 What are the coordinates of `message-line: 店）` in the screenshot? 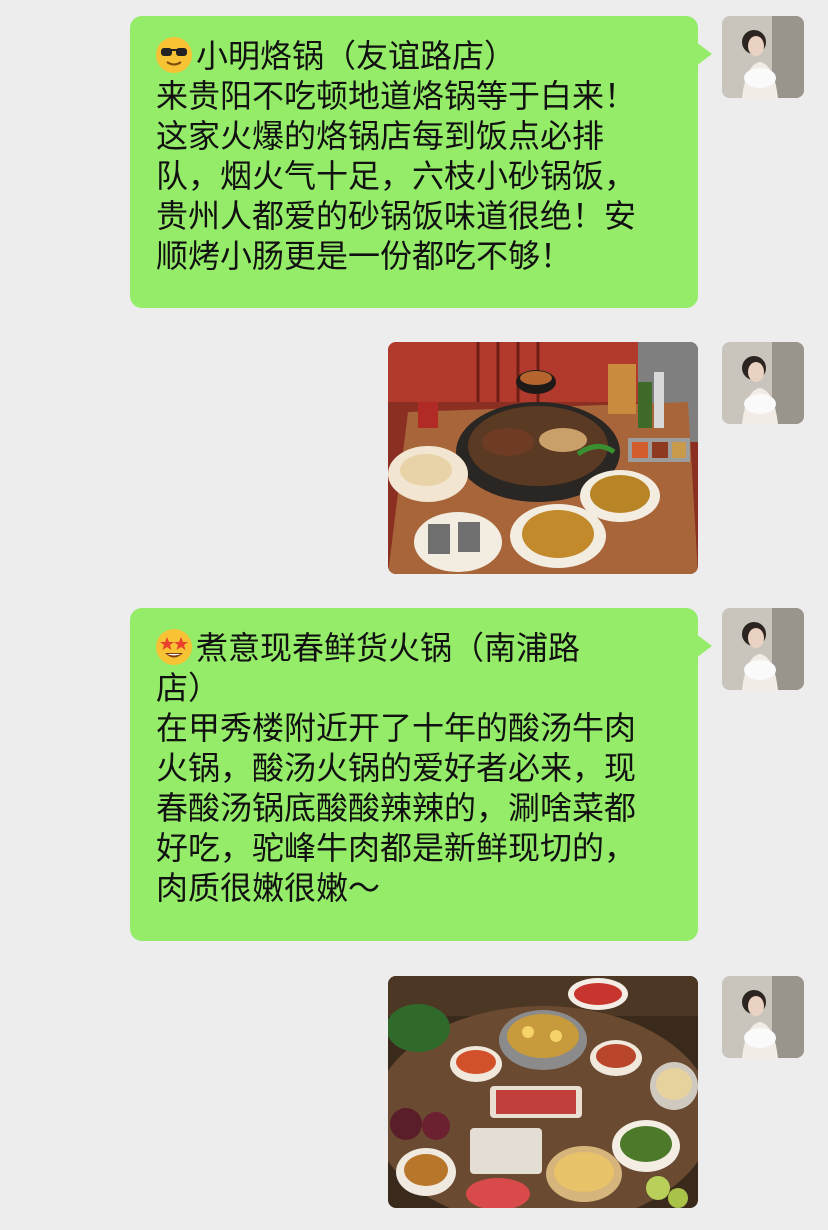 It's located at (188, 688).